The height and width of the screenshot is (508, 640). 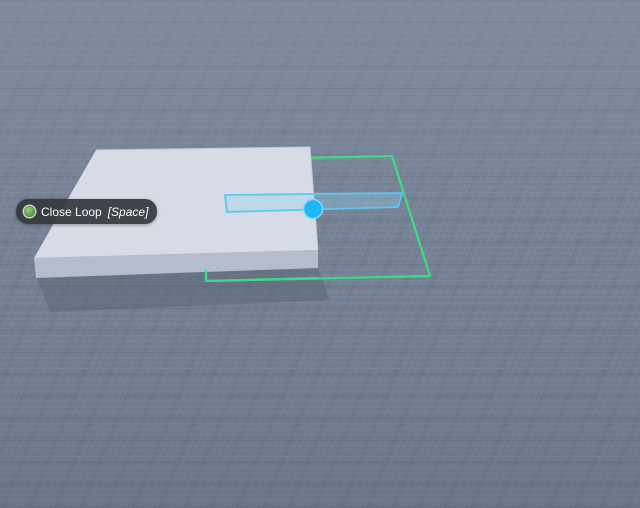 What do you see at coordinates (29, 211) in the screenshot?
I see `green-status-dot-icon` at bounding box center [29, 211].